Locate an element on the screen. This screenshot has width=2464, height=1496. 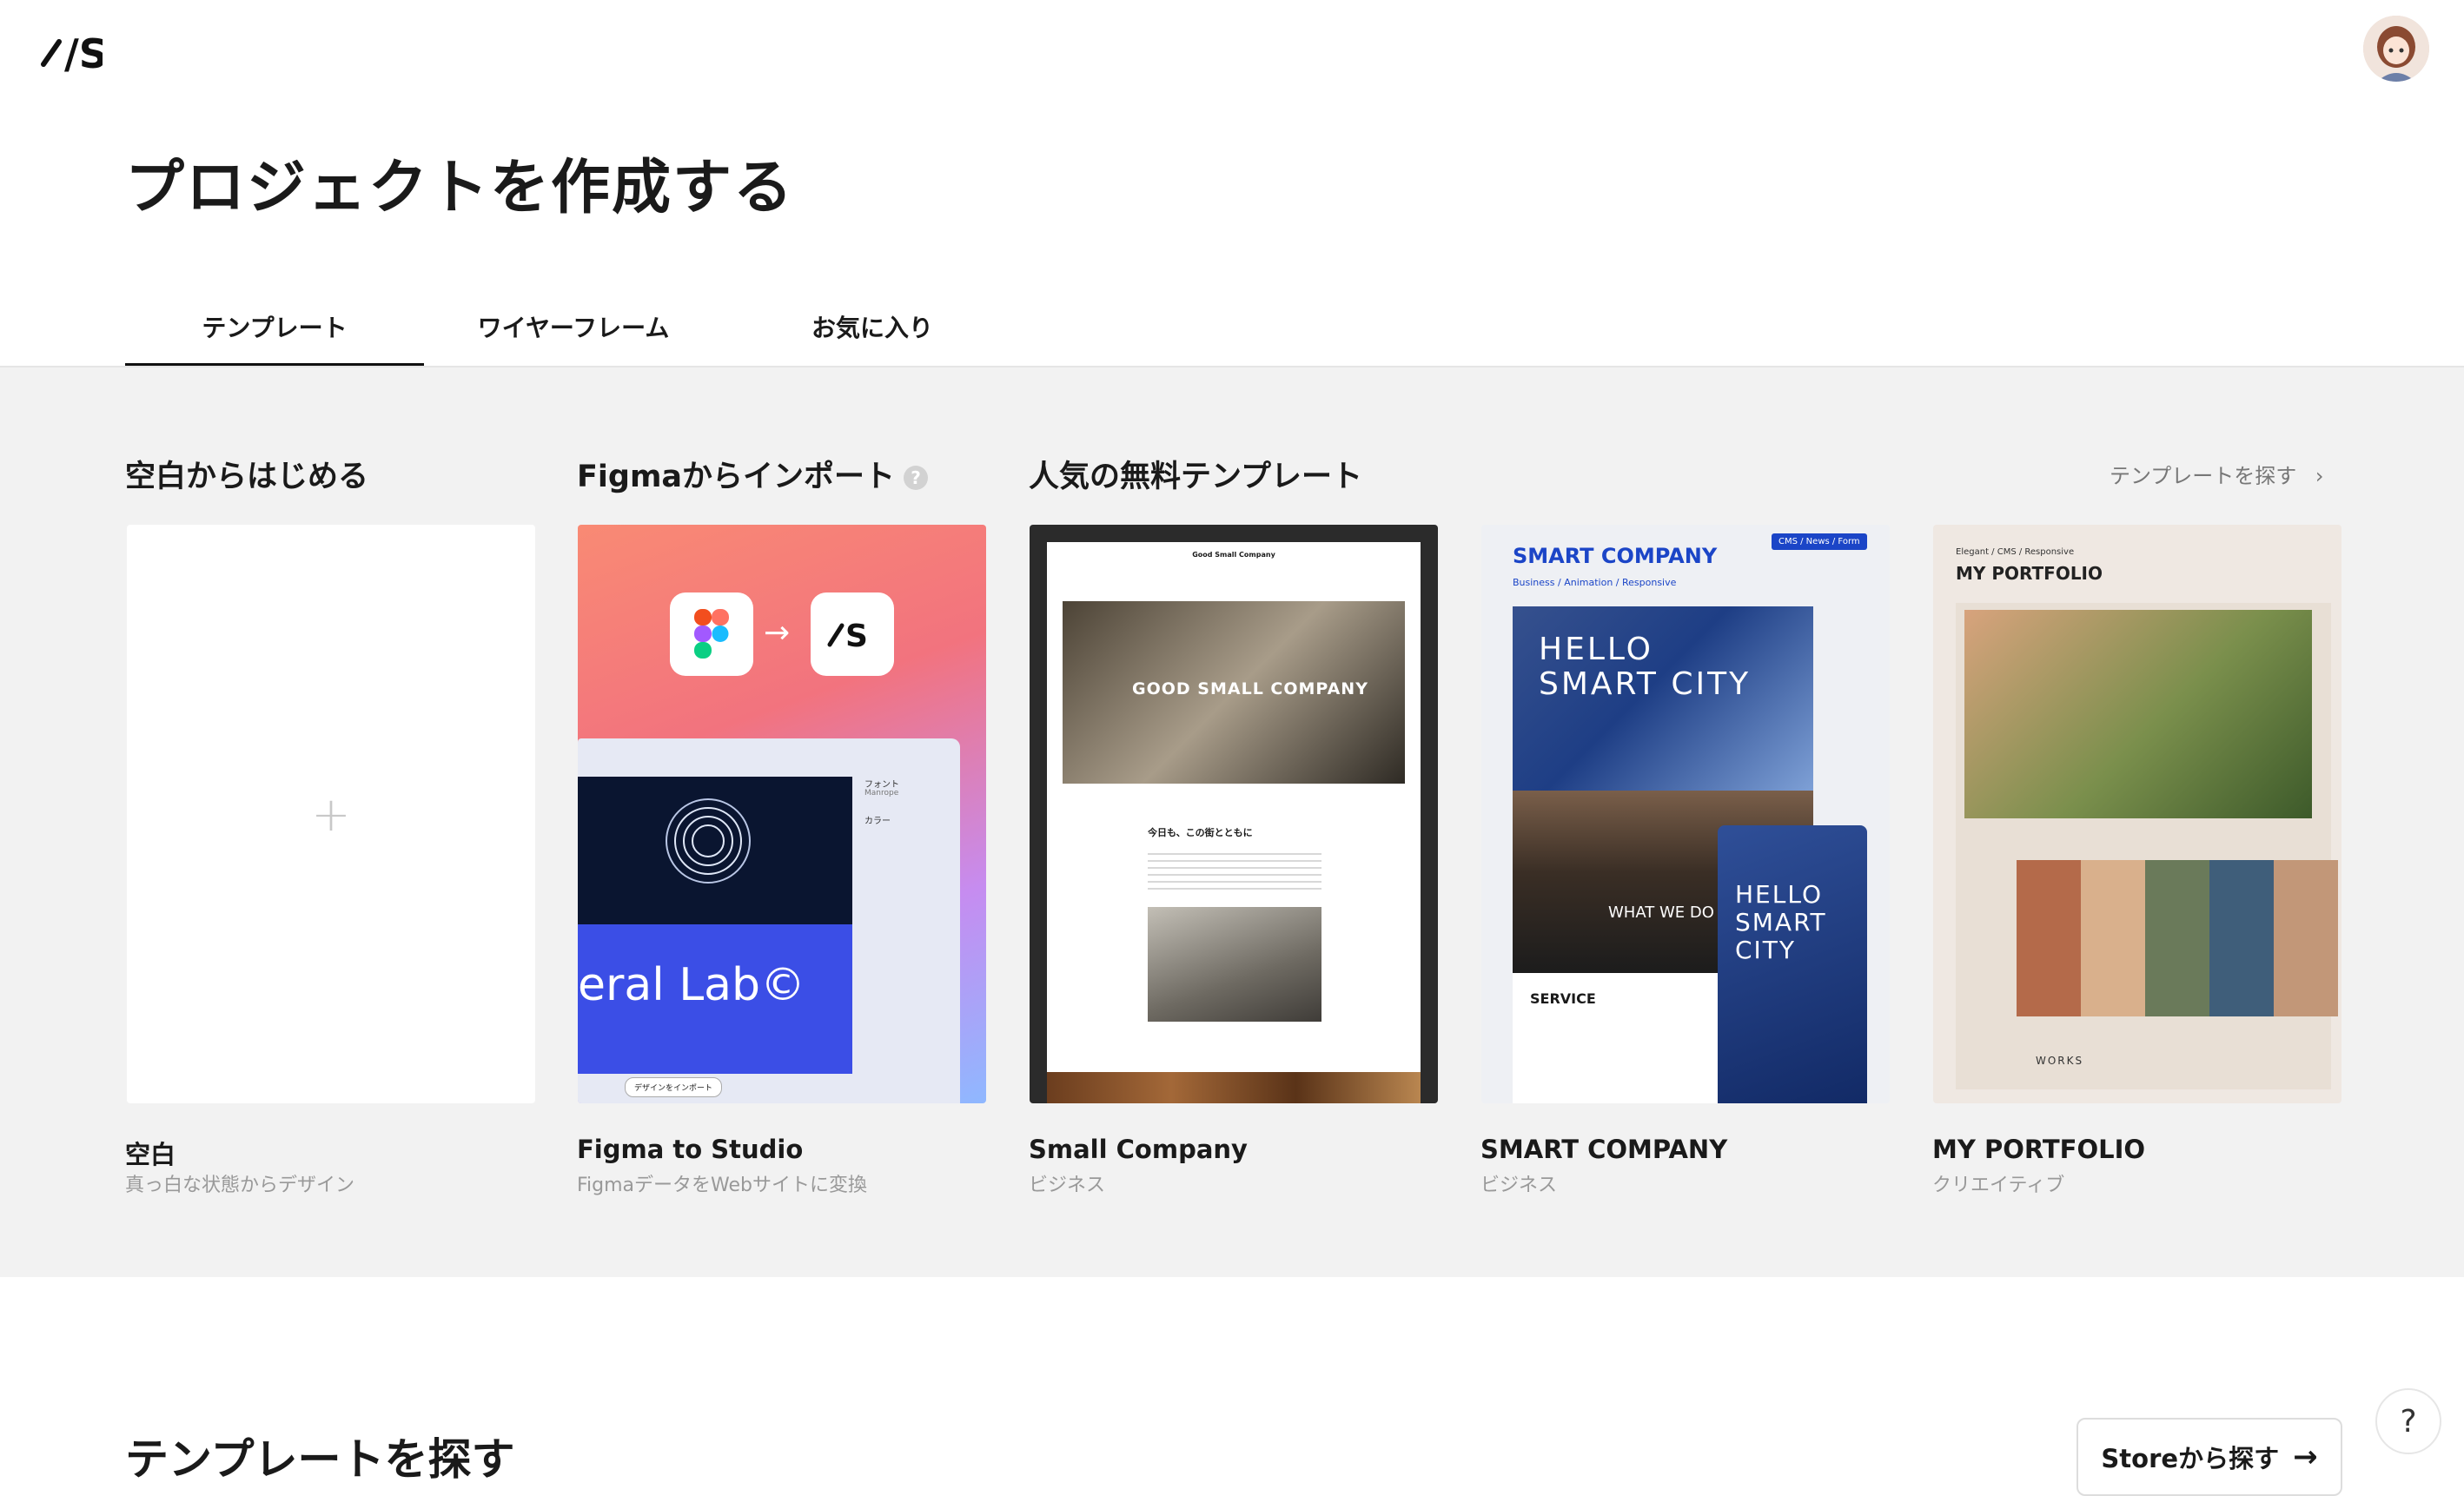
body-text-lines is located at coordinates (1234, 871).